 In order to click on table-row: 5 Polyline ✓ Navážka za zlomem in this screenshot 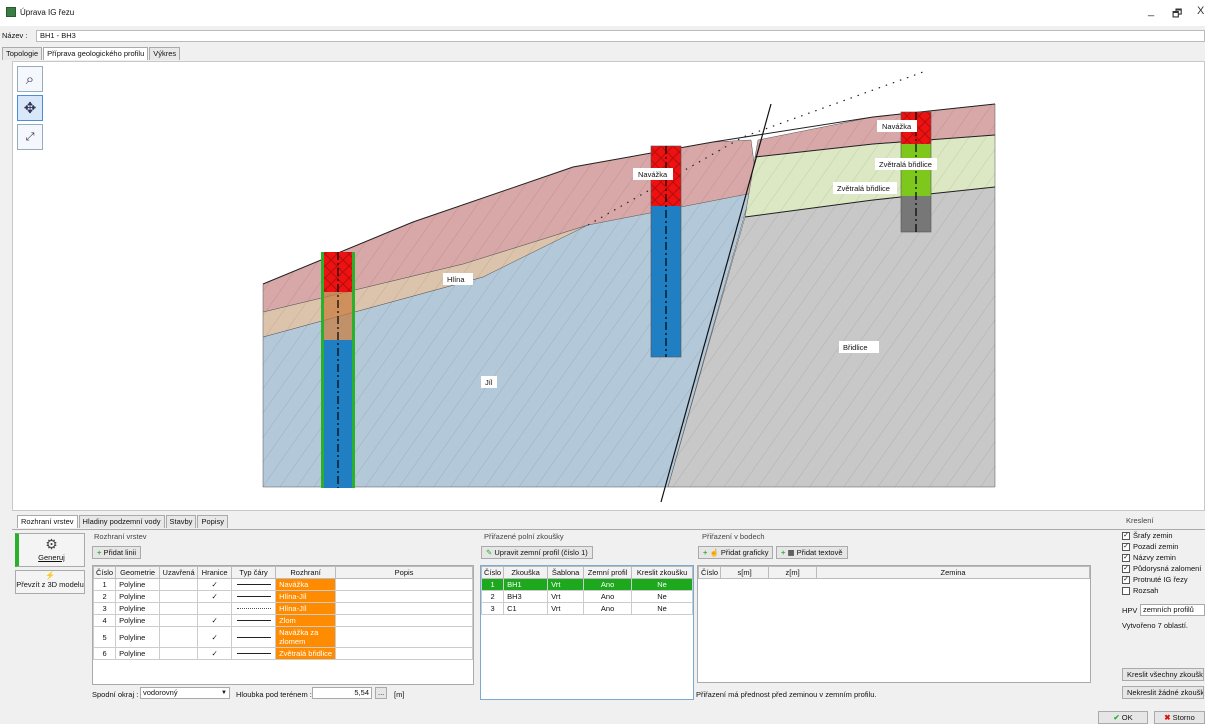, I will do `click(282, 637)`.